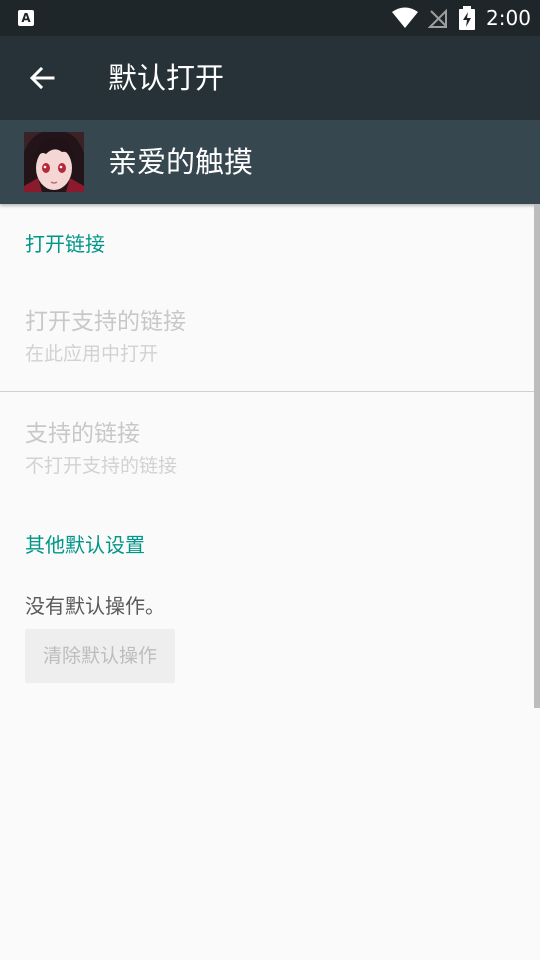 The height and width of the screenshot is (960, 540). I want to click on app-icon, so click(54, 162).